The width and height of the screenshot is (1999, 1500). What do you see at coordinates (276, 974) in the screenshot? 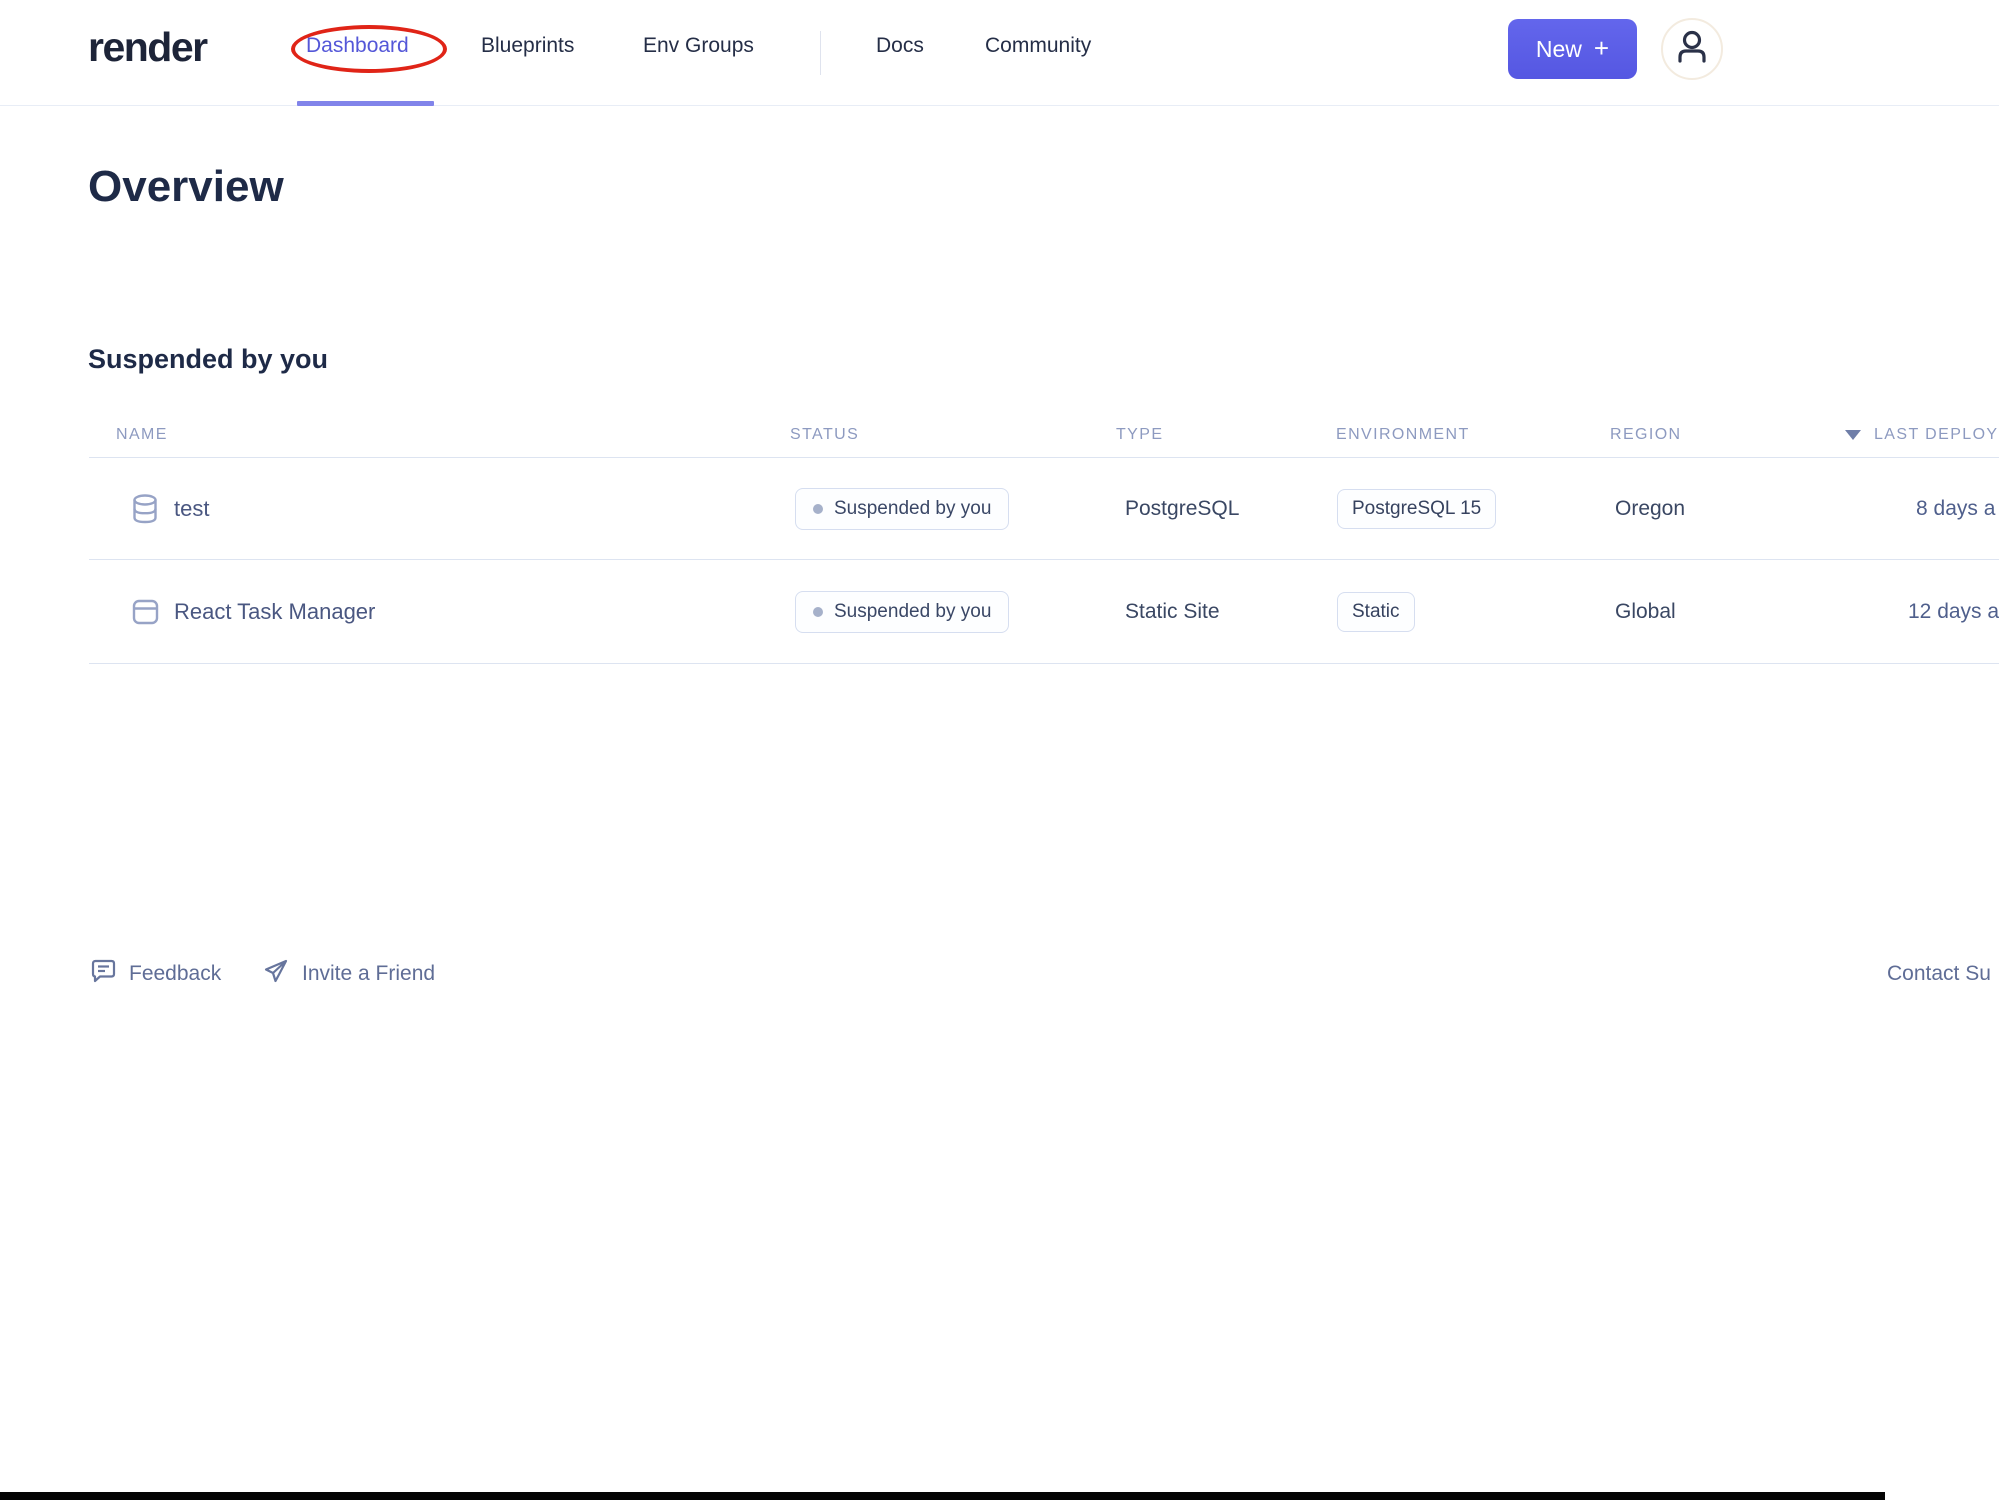
I see `paper-plane-icon` at bounding box center [276, 974].